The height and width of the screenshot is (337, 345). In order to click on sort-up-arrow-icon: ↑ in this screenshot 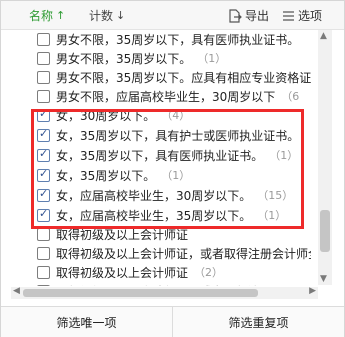, I will do `click(61, 15)`.